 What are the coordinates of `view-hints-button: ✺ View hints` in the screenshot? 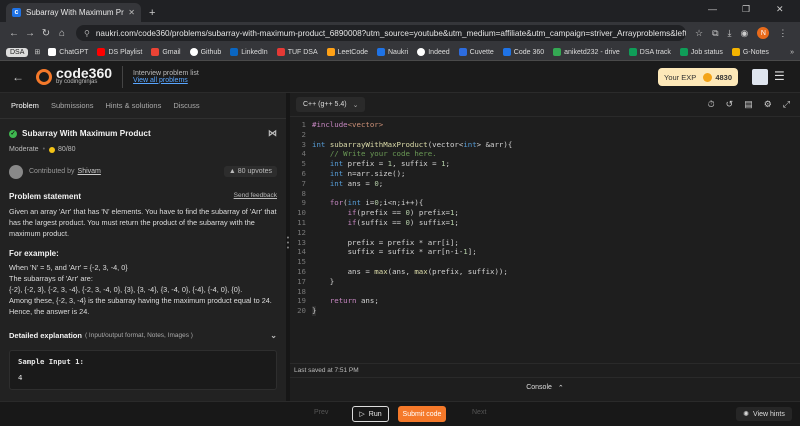 It's located at (764, 414).